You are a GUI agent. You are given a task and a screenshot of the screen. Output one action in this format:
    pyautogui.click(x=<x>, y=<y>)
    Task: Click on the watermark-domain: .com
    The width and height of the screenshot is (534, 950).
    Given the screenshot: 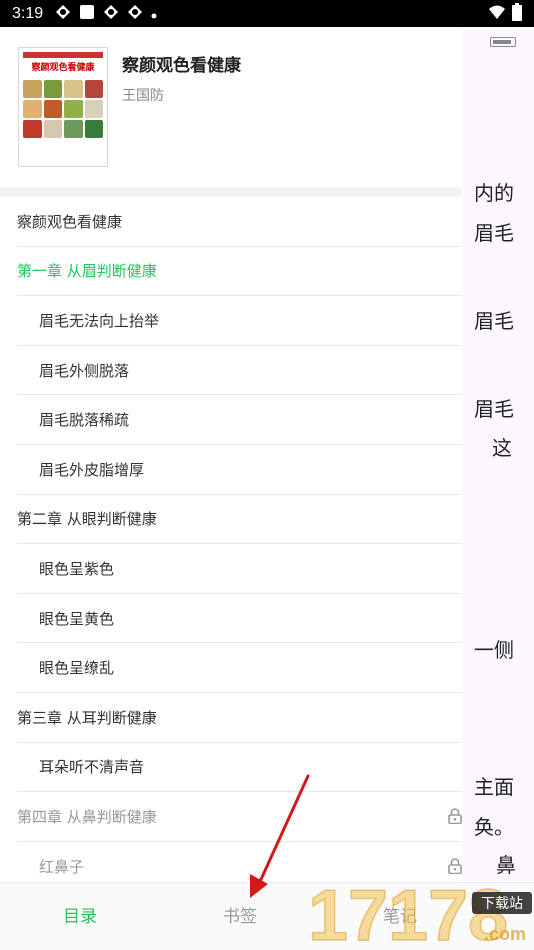 What is the action you would take?
    pyautogui.click(x=505, y=934)
    